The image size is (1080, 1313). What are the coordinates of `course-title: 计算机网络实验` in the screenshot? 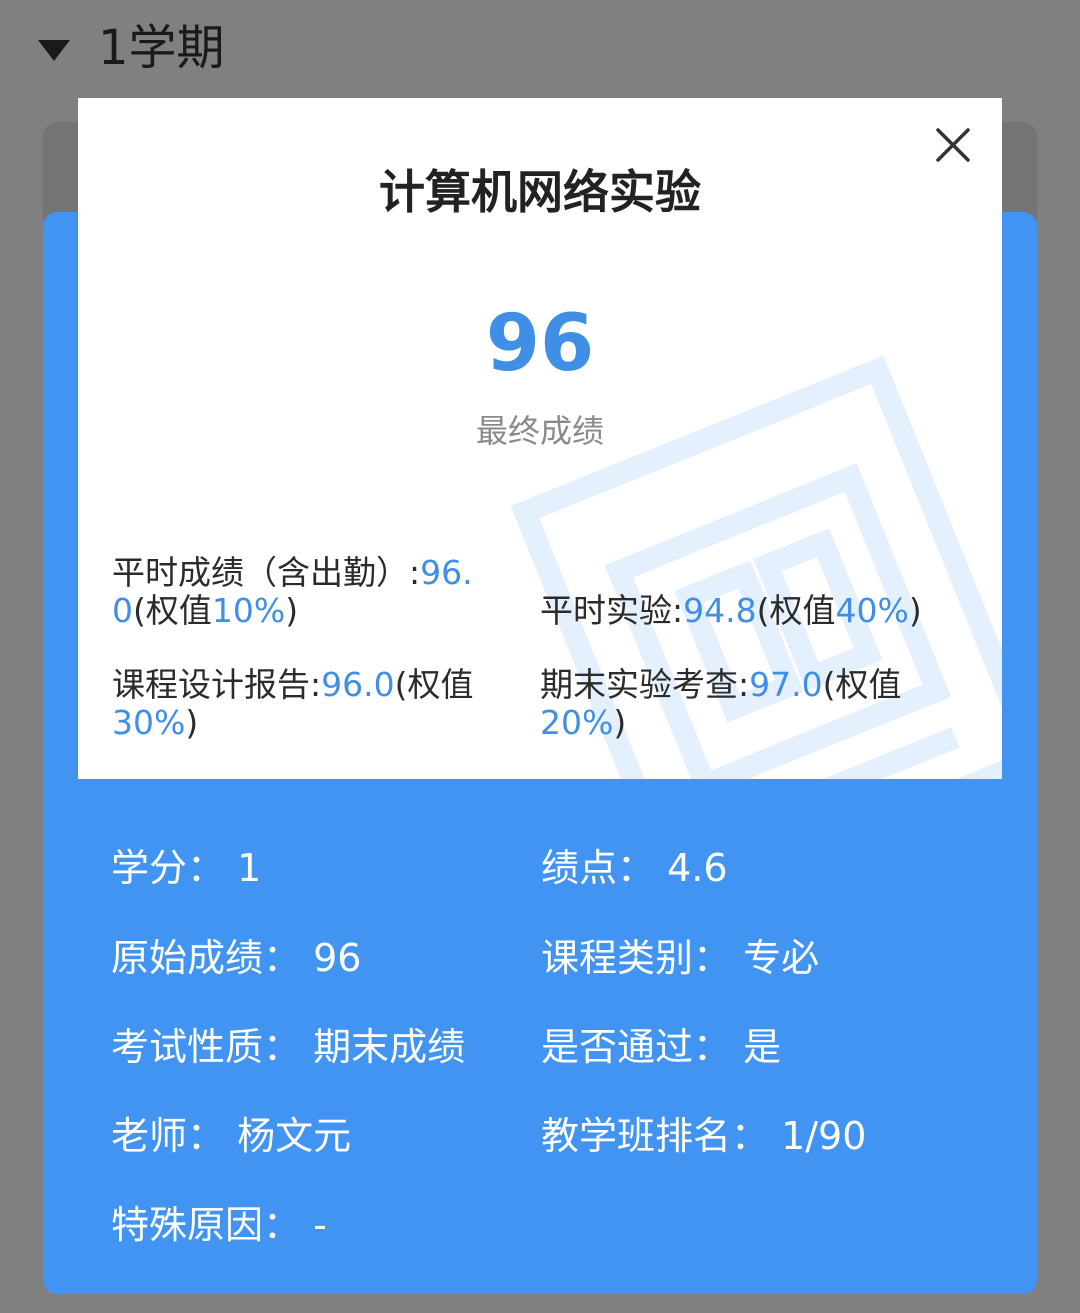 It's located at (540, 192).